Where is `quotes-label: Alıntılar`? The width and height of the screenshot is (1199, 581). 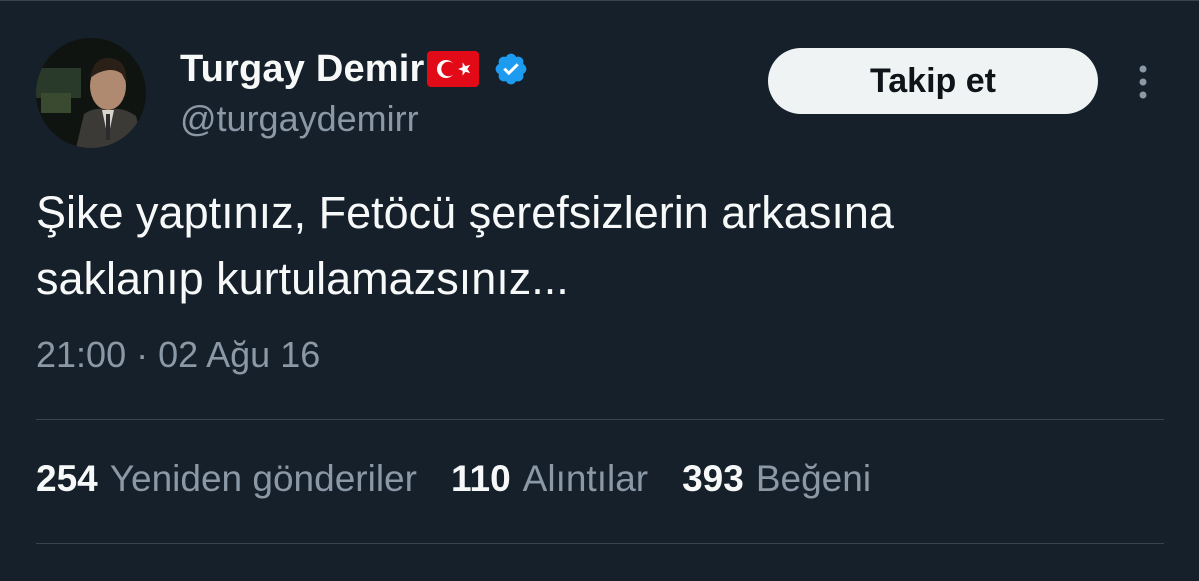 quotes-label: Alıntılar is located at coordinates (585, 478).